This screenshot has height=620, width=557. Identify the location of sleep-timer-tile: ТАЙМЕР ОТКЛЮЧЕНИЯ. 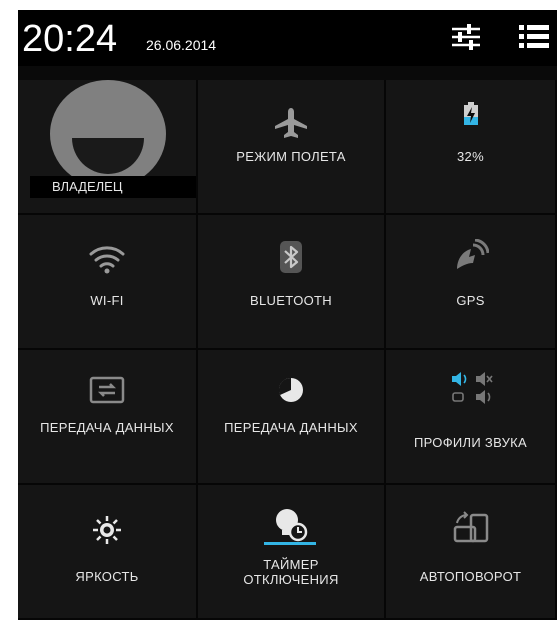
(292, 552).